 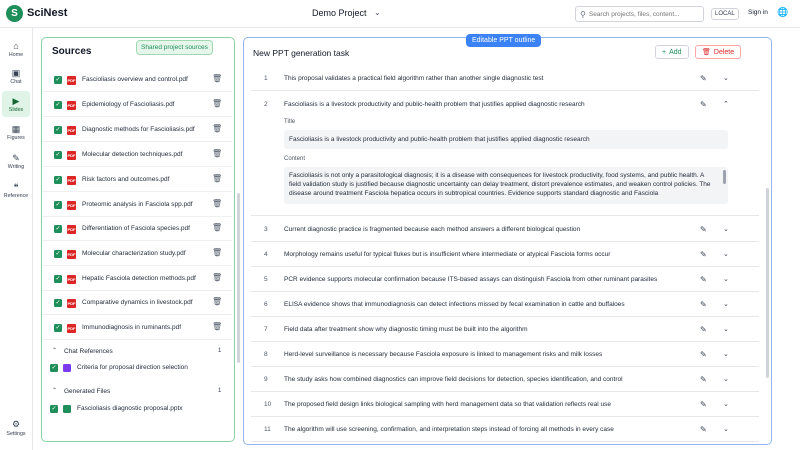 What do you see at coordinates (137, 352) in the screenshot?
I see `chat-references-header: ⌃ Chat References 1` at bounding box center [137, 352].